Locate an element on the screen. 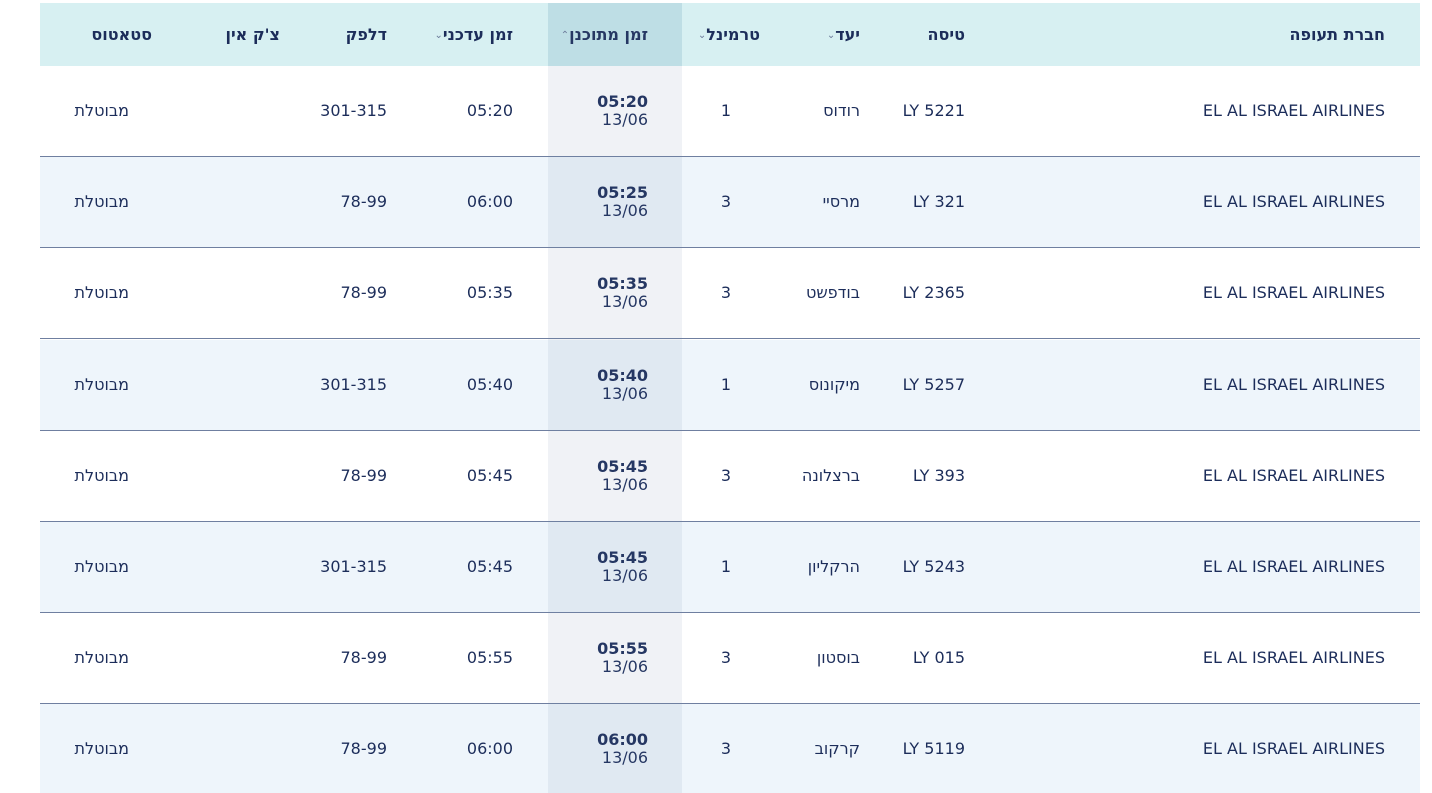  cell-scheduled: 06:00 13/06 is located at coordinates (622, 735).